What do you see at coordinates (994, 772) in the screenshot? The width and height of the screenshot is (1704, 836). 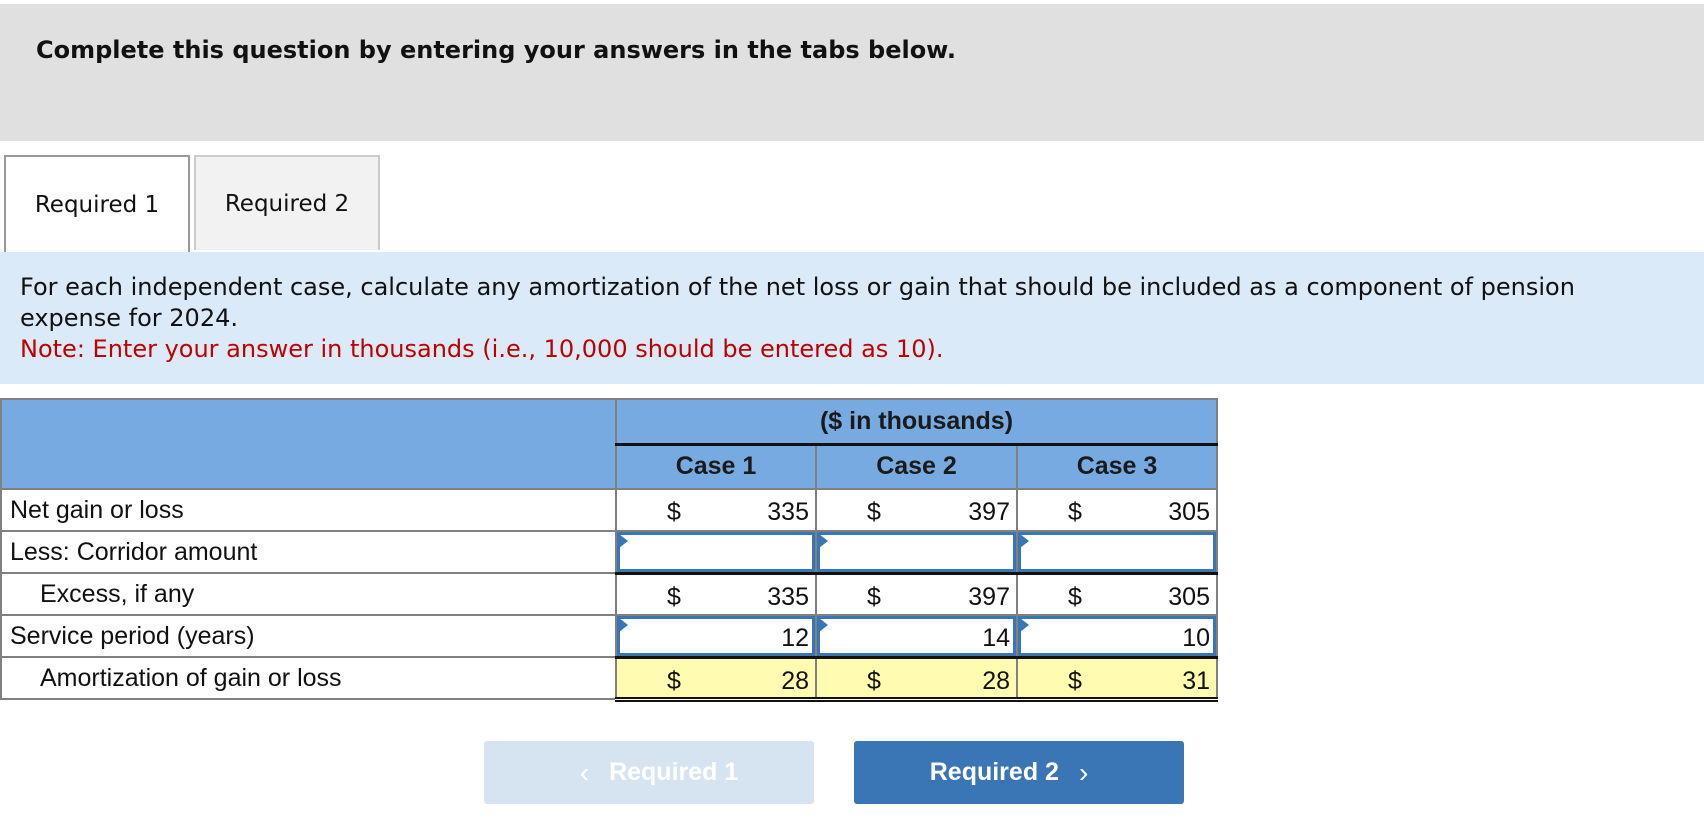 I see `next-button-label: Required 2` at bounding box center [994, 772].